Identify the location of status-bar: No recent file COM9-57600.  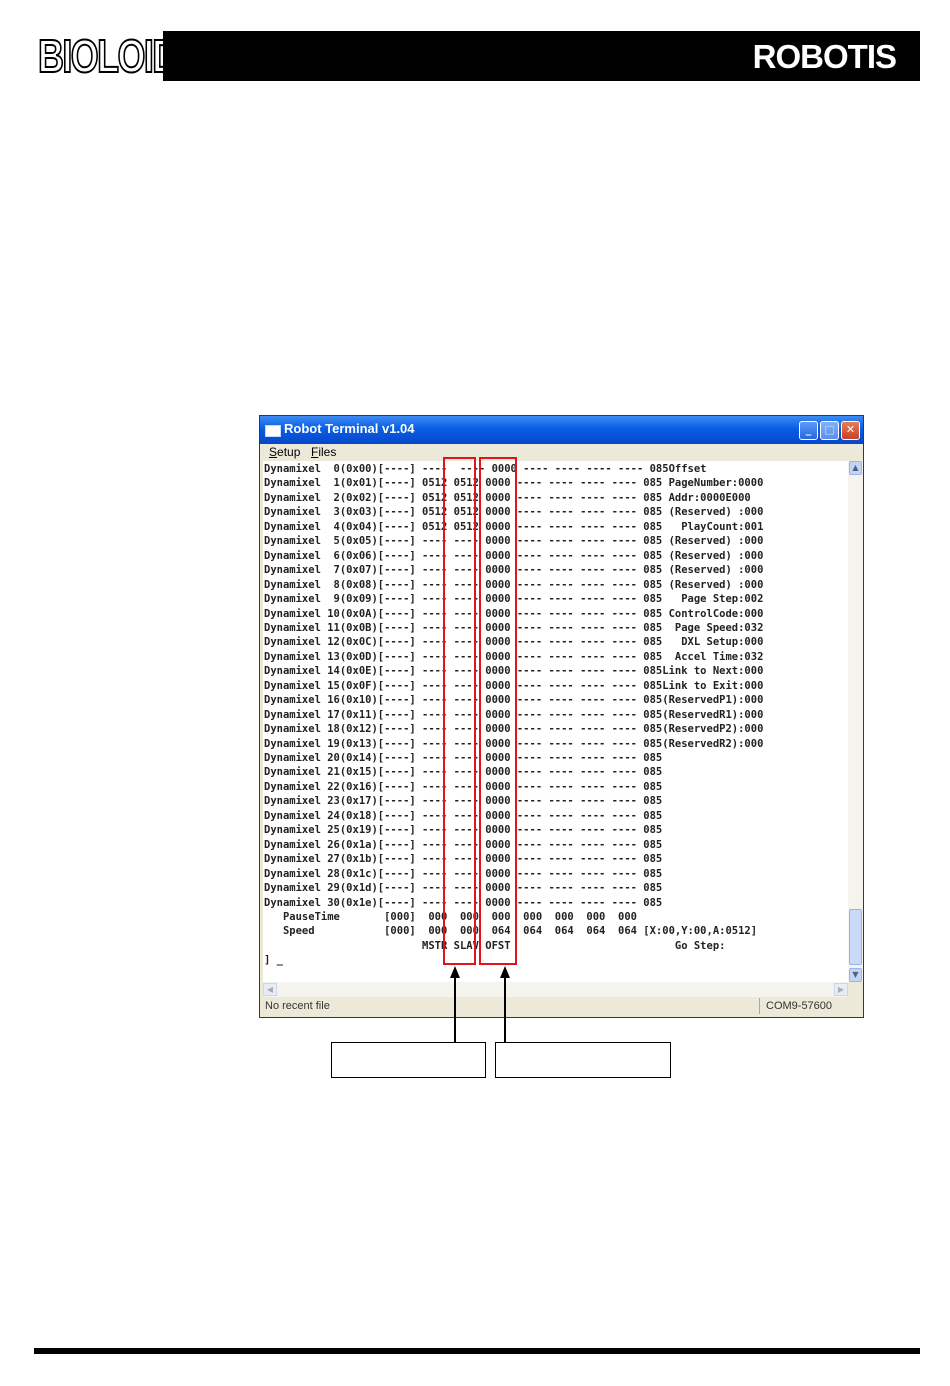
(561, 1007).